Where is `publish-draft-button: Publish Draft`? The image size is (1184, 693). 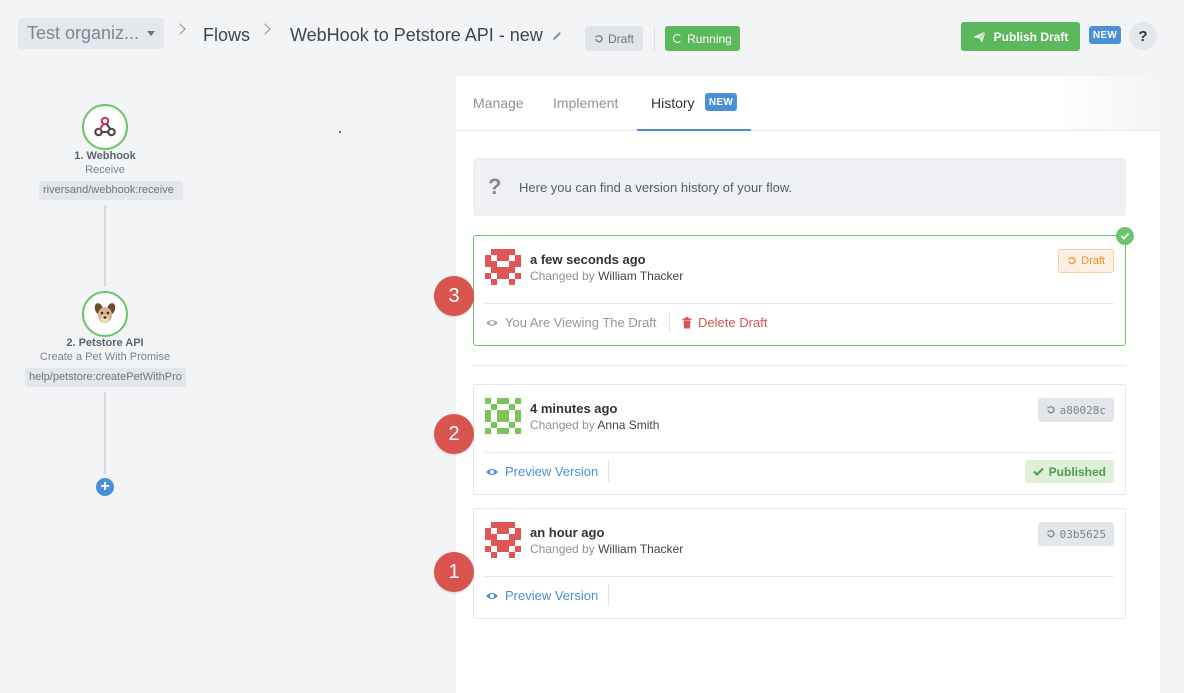
publish-draft-button: Publish Draft is located at coordinates (1020, 36).